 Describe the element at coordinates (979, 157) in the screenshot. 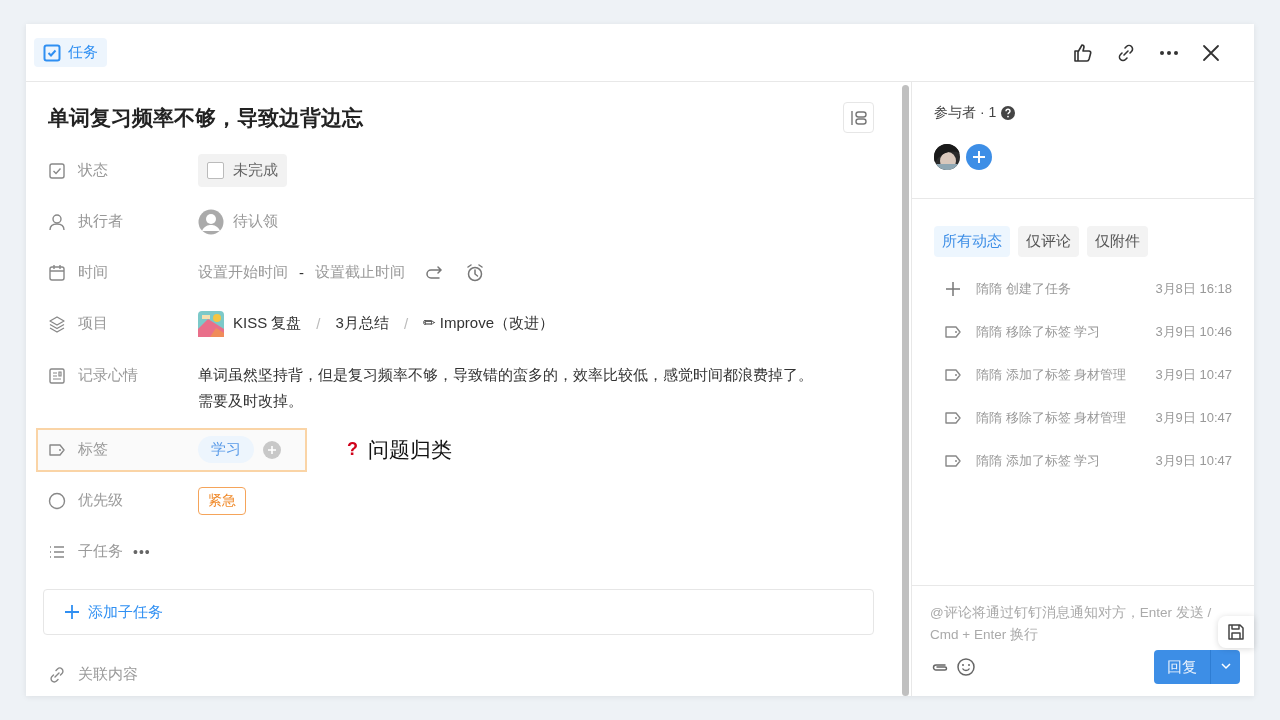

I see `add-participant-icon` at that location.